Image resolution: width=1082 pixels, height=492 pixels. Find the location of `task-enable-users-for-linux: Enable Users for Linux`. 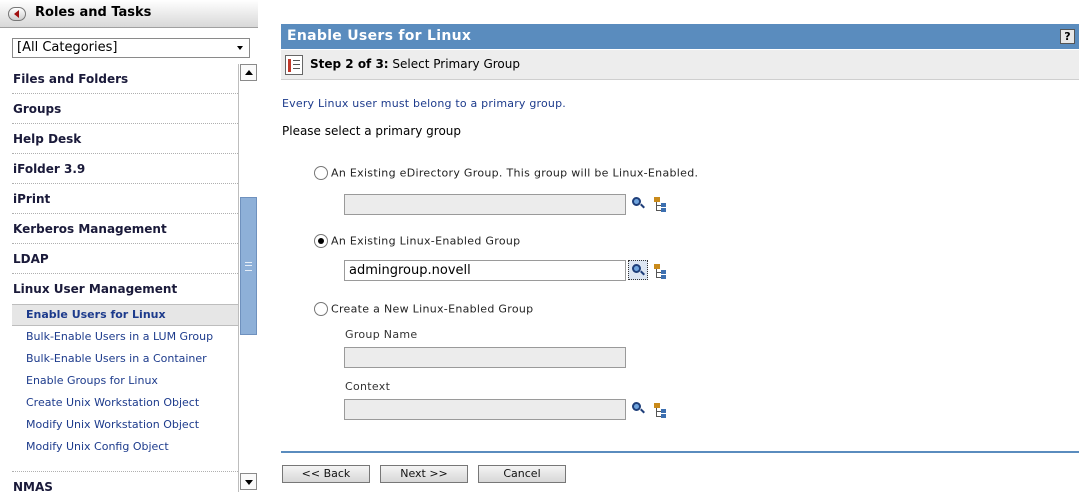

task-enable-users-for-linux: Enable Users for Linux is located at coordinates (125, 315).